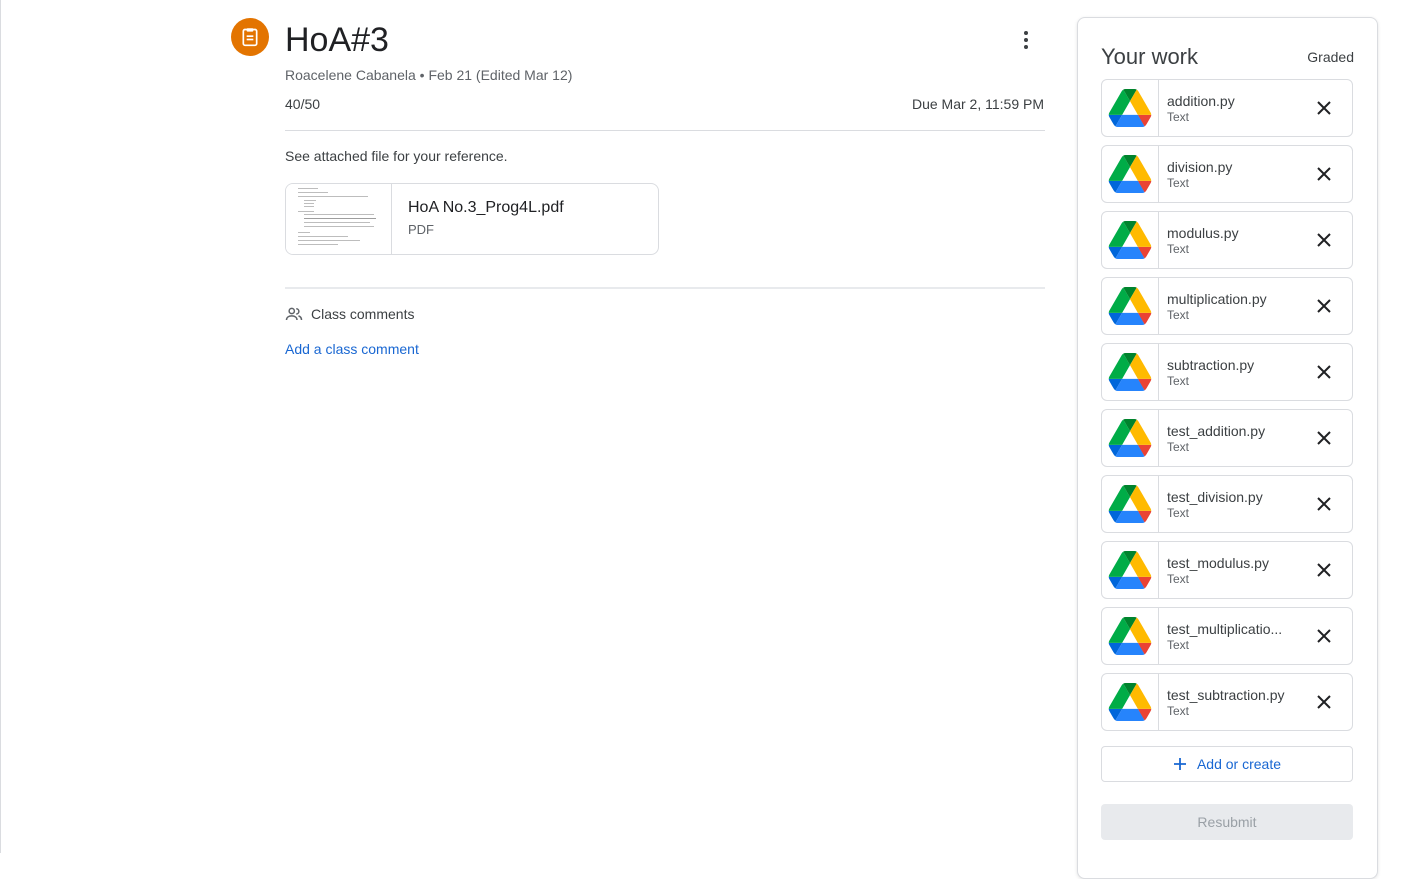 The height and width of the screenshot is (879, 1423). I want to click on file-name: test_division.py, so click(1215, 496).